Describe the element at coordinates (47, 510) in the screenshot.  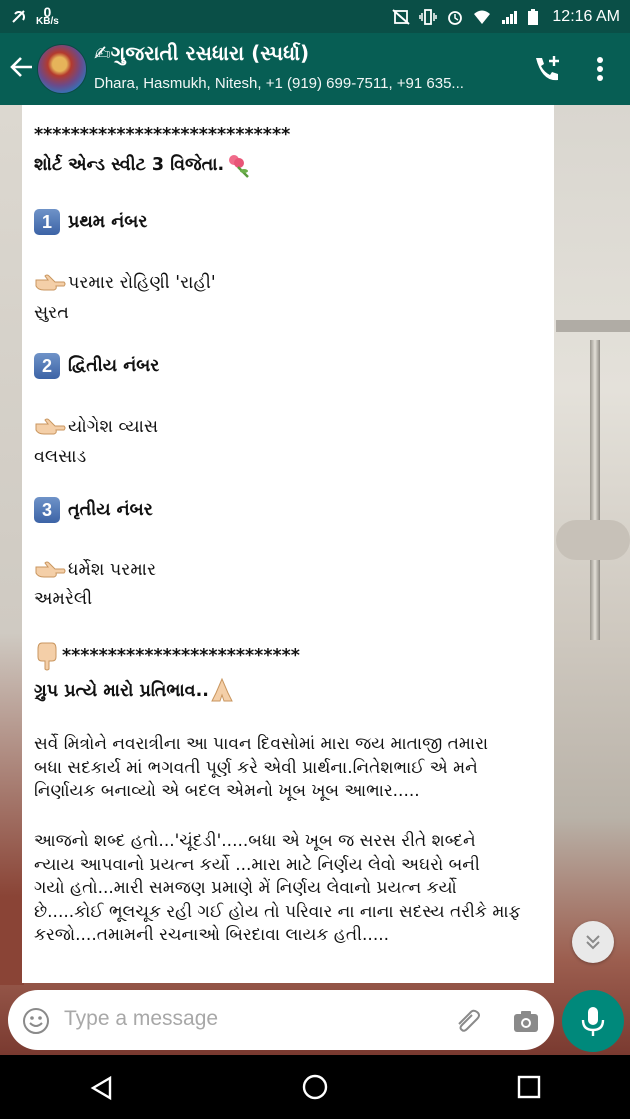
I see `number-3-badge: 3` at that location.